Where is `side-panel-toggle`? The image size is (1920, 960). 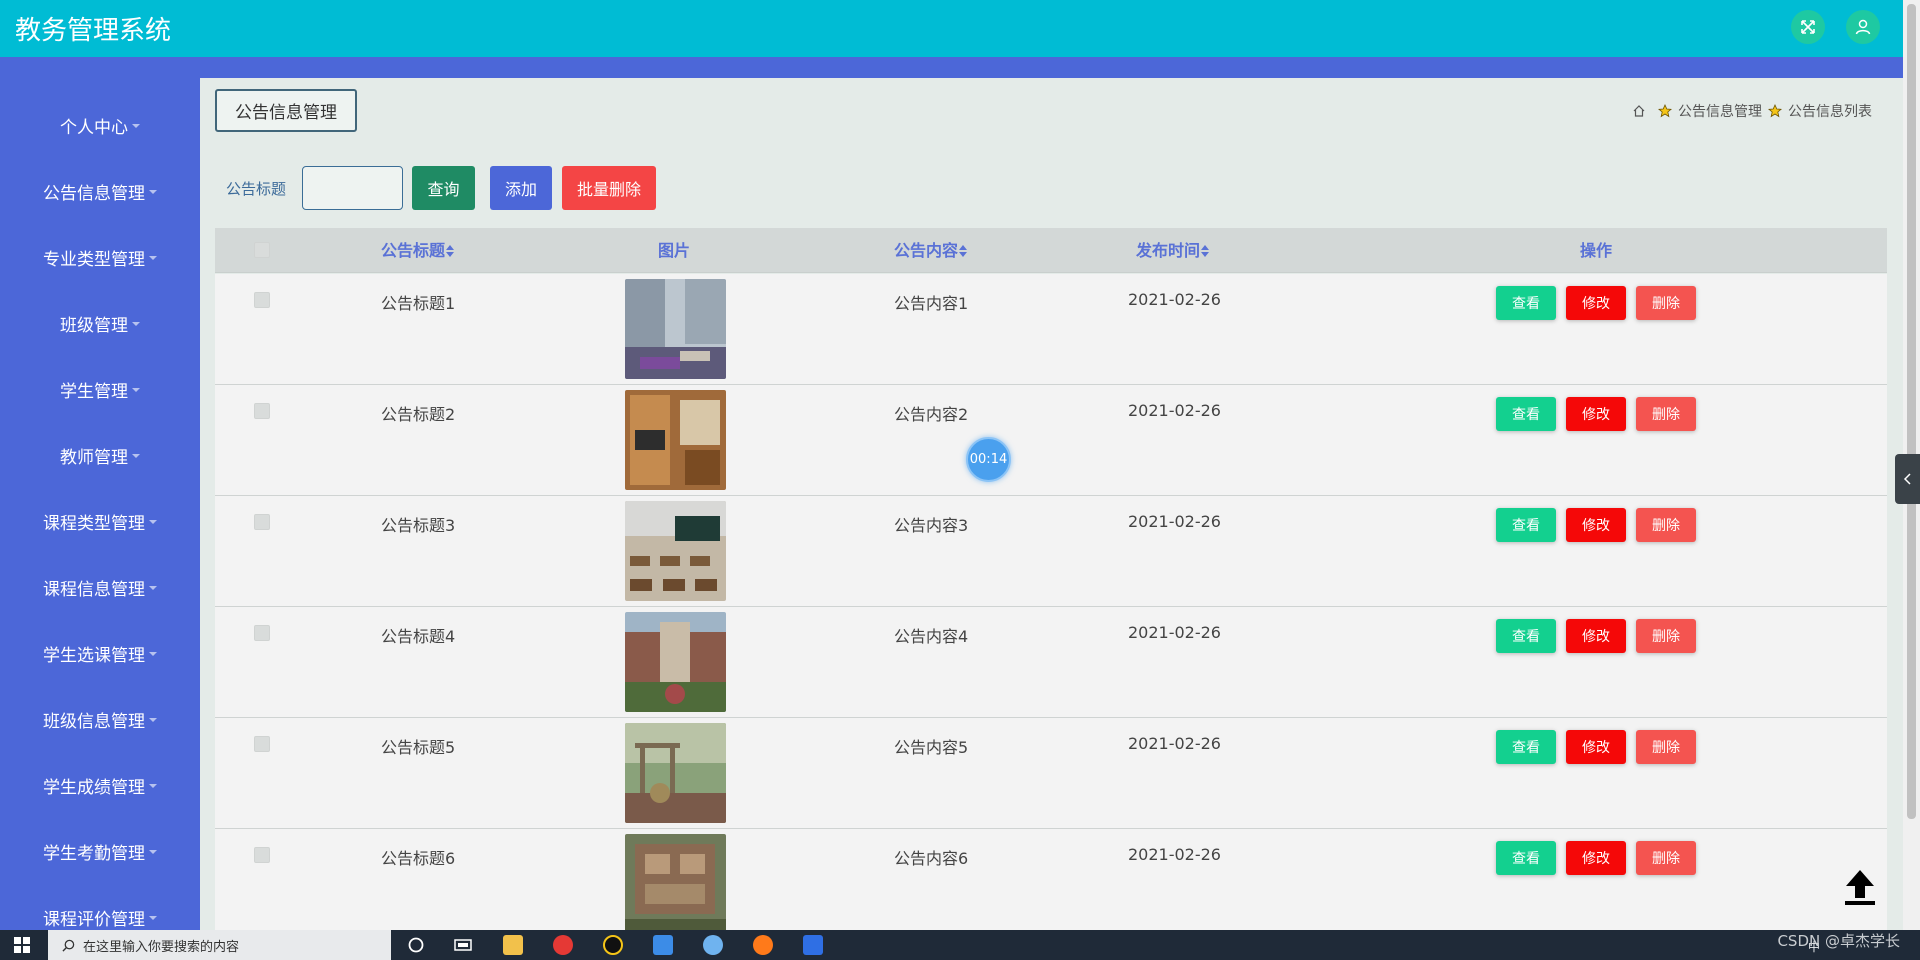
side-panel-toggle is located at coordinates (1907, 479).